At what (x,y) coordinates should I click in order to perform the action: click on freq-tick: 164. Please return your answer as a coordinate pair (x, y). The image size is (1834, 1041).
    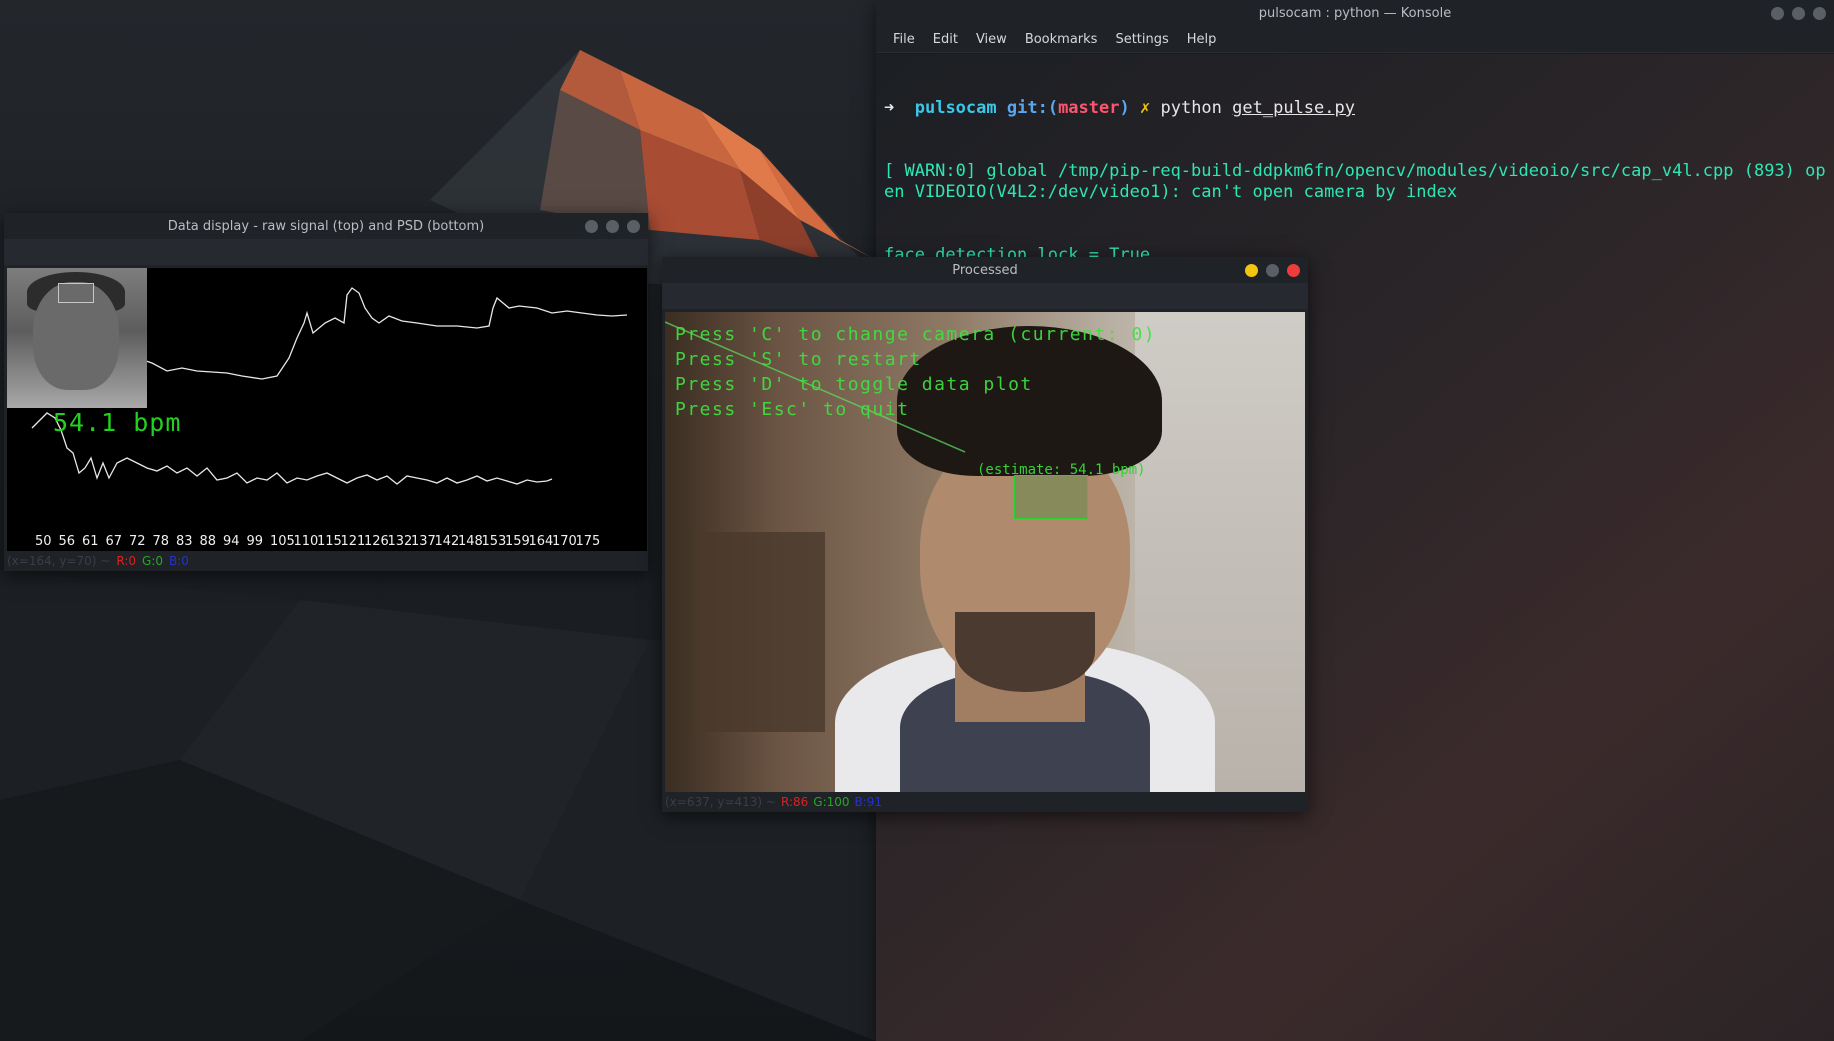
    Looking at the image, I should click on (541, 541).